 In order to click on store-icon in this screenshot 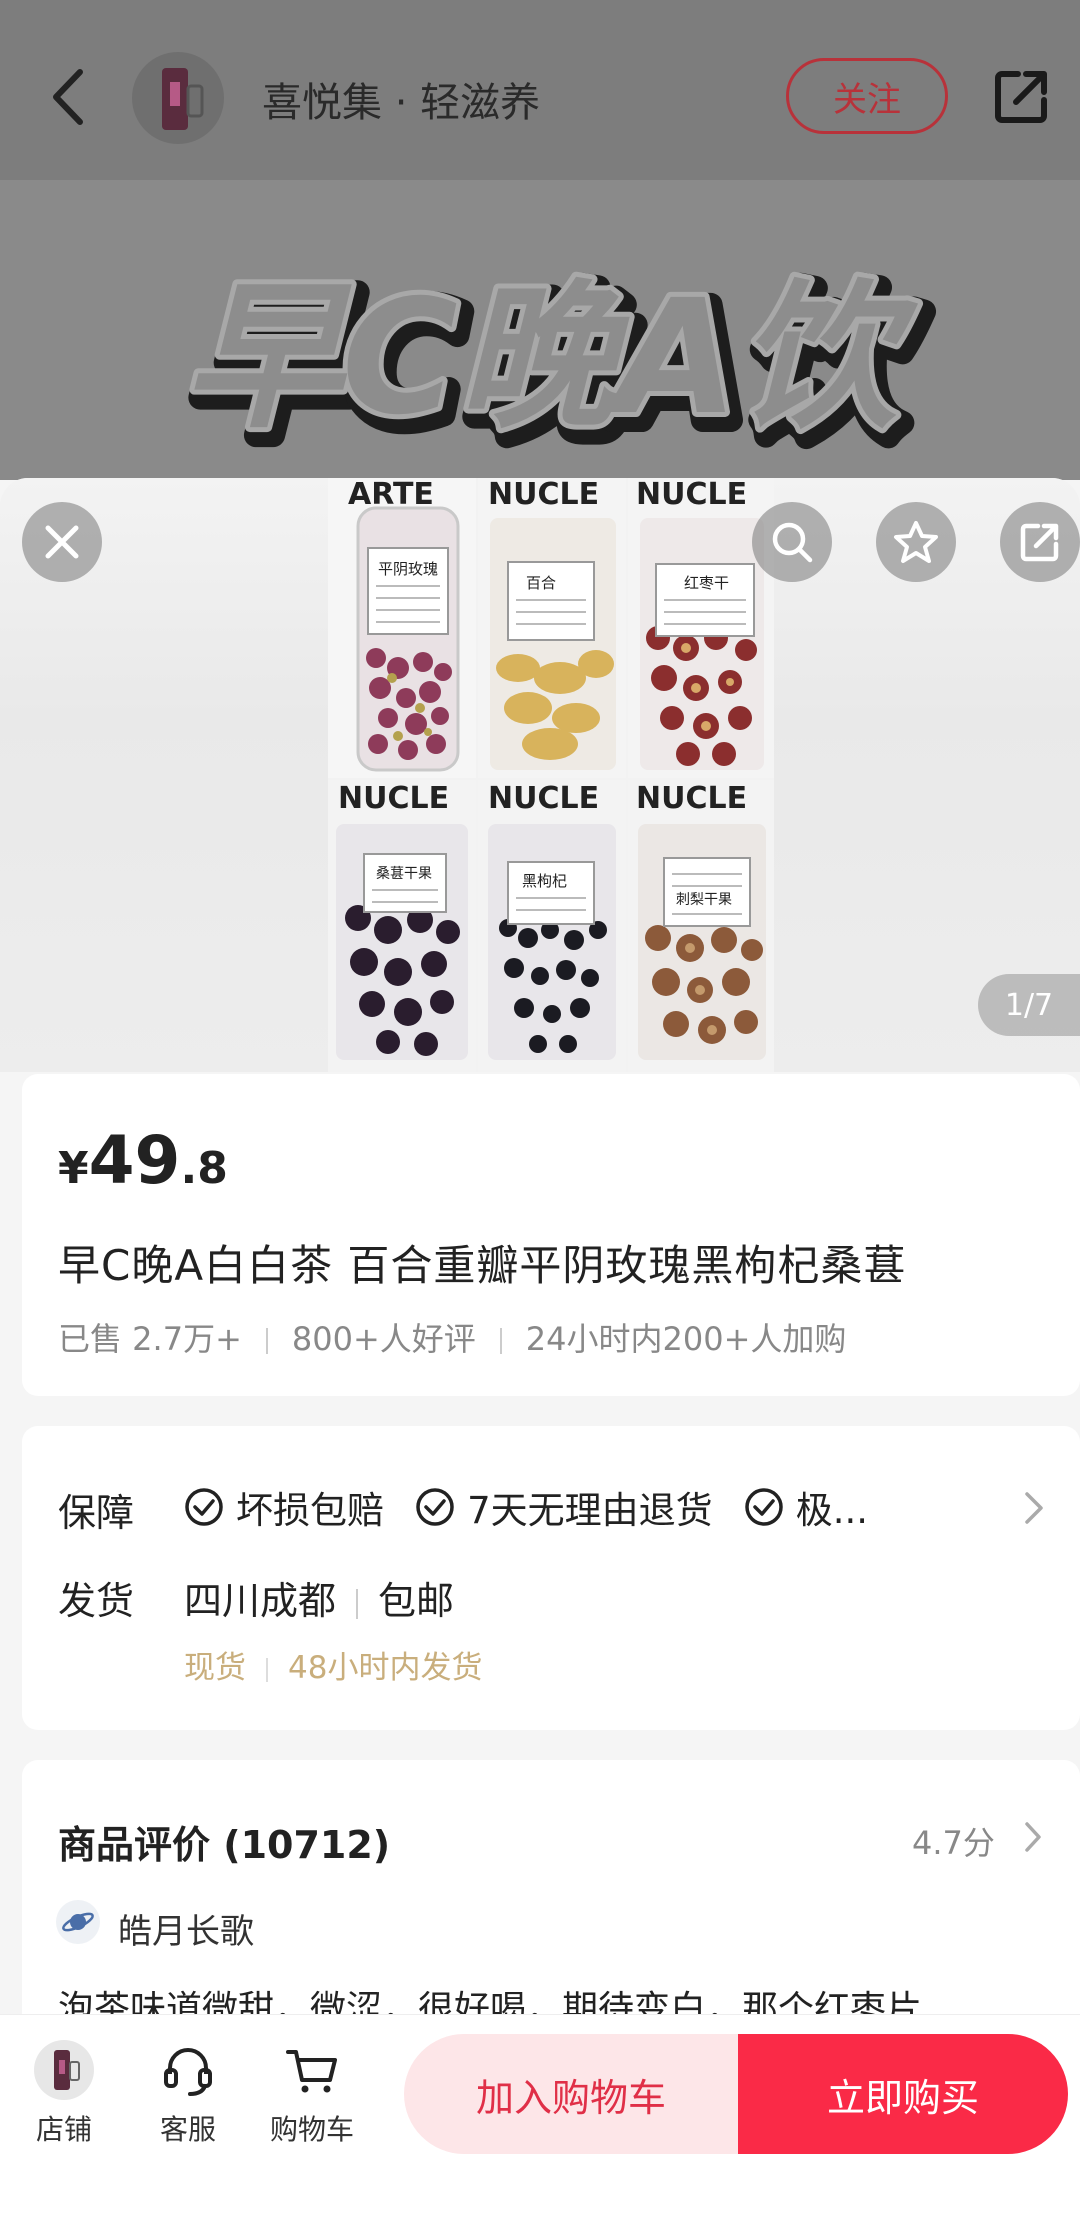, I will do `click(64, 2070)`.